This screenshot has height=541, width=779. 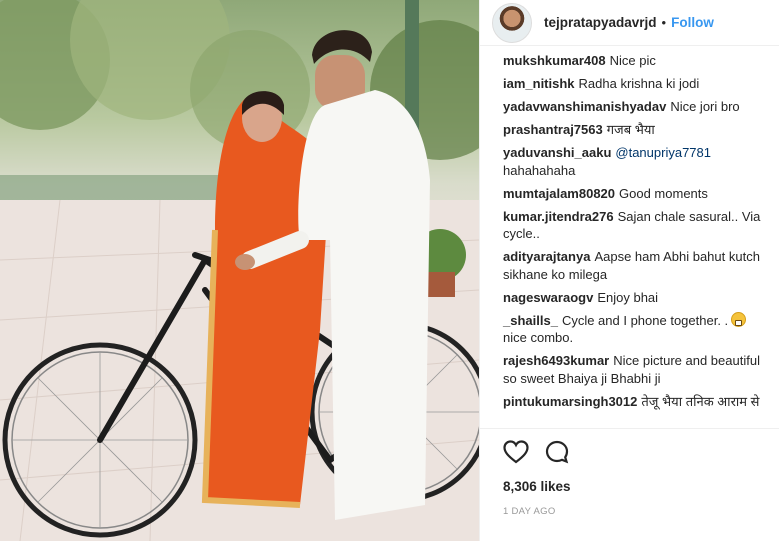 What do you see at coordinates (556, 360) in the screenshot?
I see `comment-username: rajesh6493kumar` at bounding box center [556, 360].